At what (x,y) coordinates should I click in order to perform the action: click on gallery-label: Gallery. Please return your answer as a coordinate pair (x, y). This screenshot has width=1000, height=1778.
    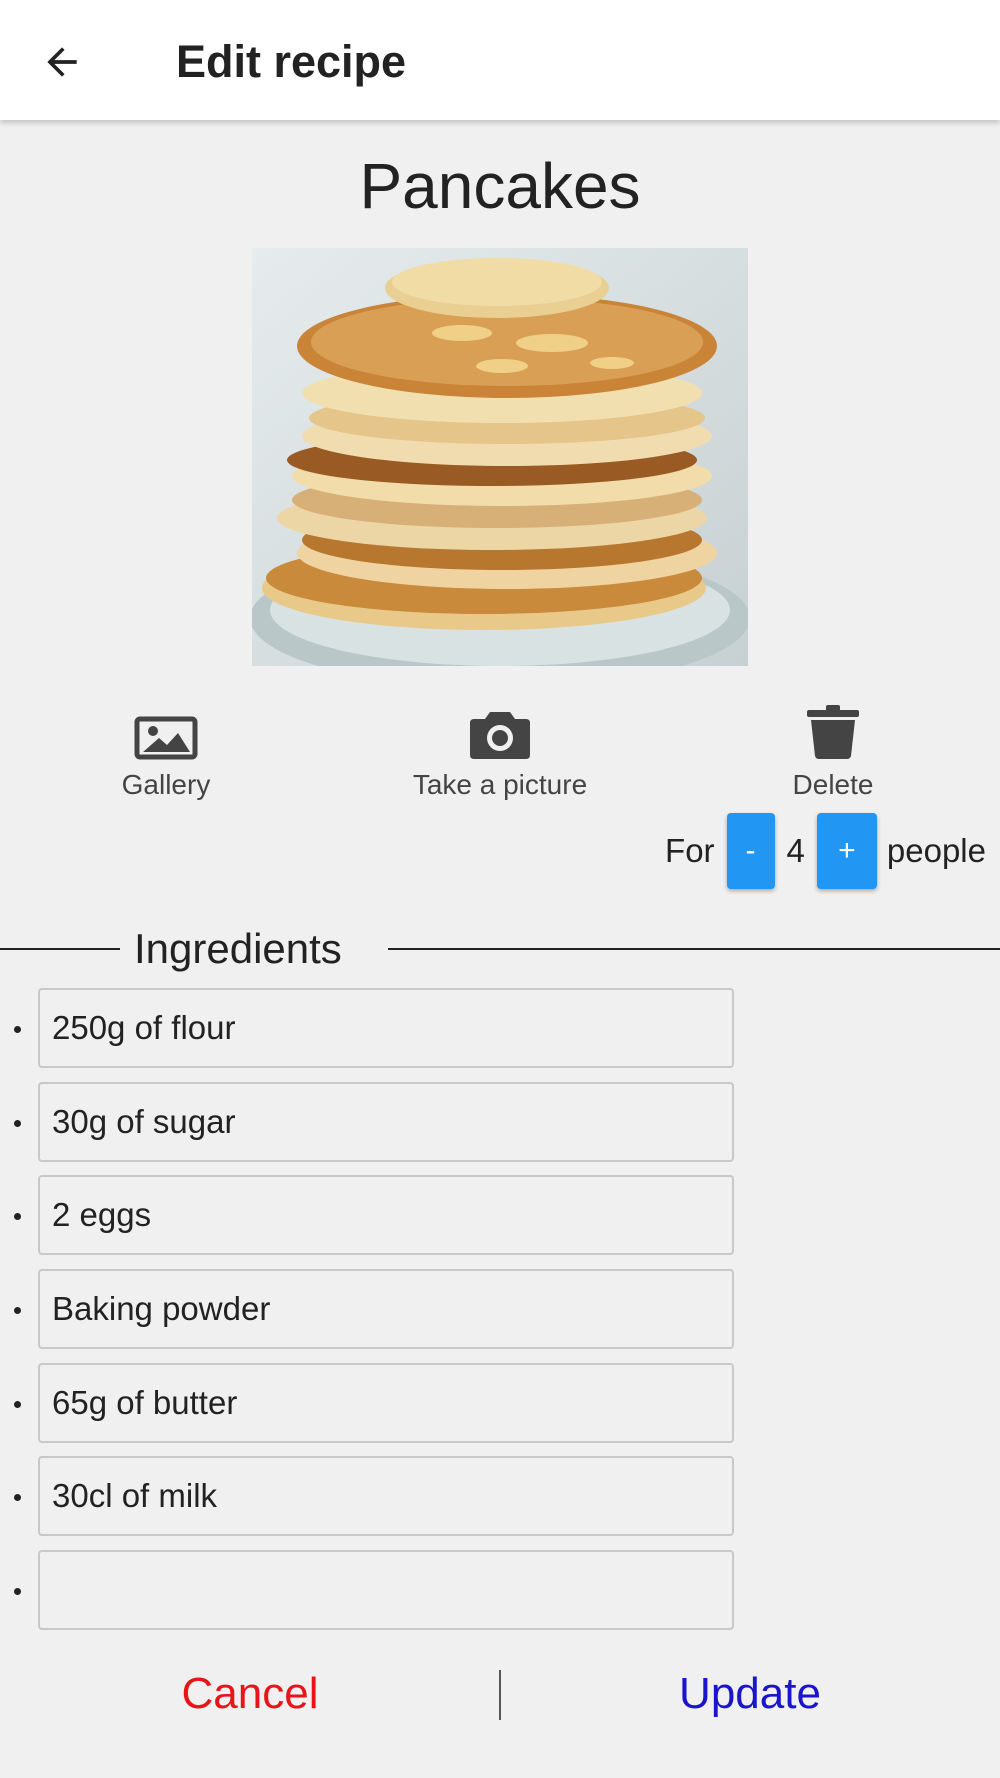
    Looking at the image, I should click on (166, 784).